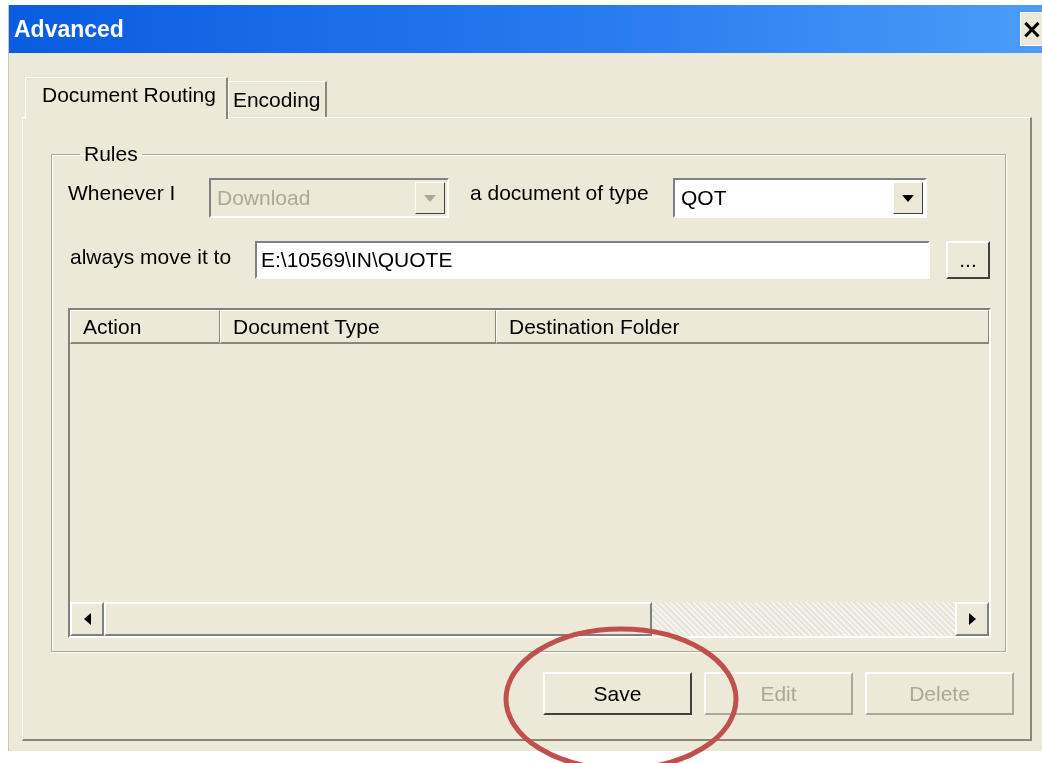 The height and width of the screenshot is (763, 1042). What do you see at coordinates (145, 327) in the screenshot?
I see `column-header: Action` at bounding box center [145, 327].